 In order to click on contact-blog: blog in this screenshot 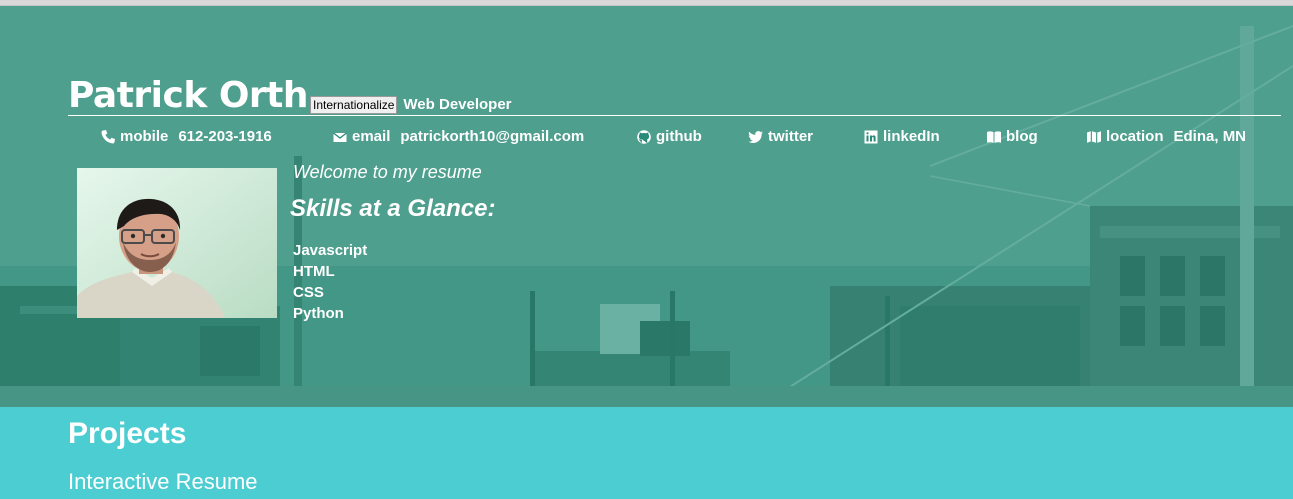, I will do `click(1012, 136)`.